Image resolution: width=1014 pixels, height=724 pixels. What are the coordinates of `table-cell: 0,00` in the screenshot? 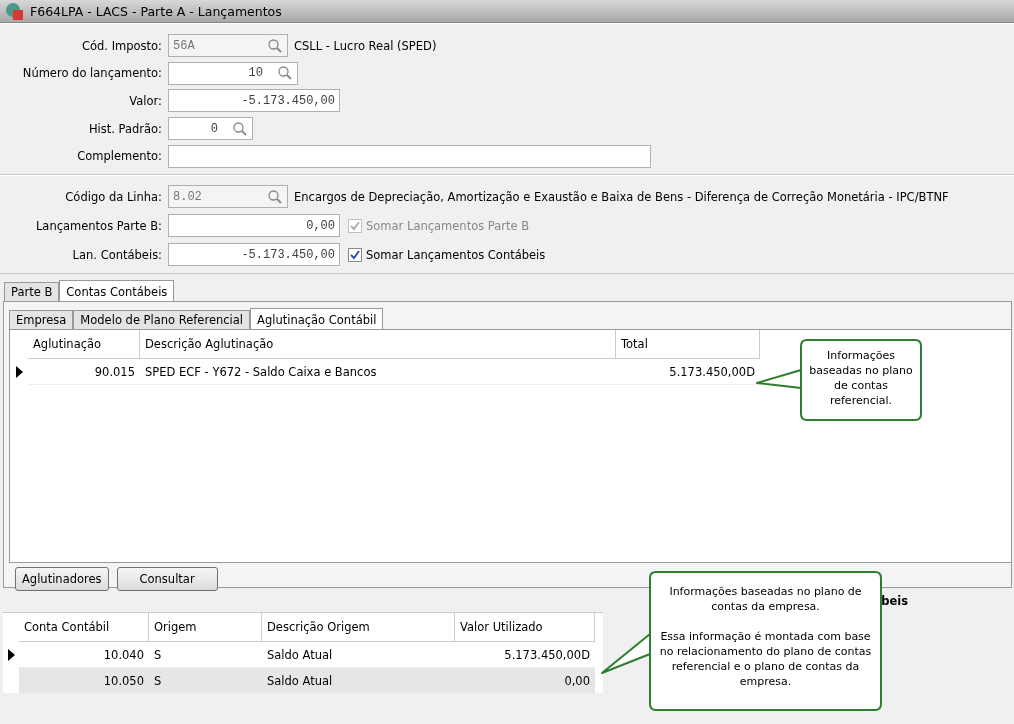 It's located at (525, 681).